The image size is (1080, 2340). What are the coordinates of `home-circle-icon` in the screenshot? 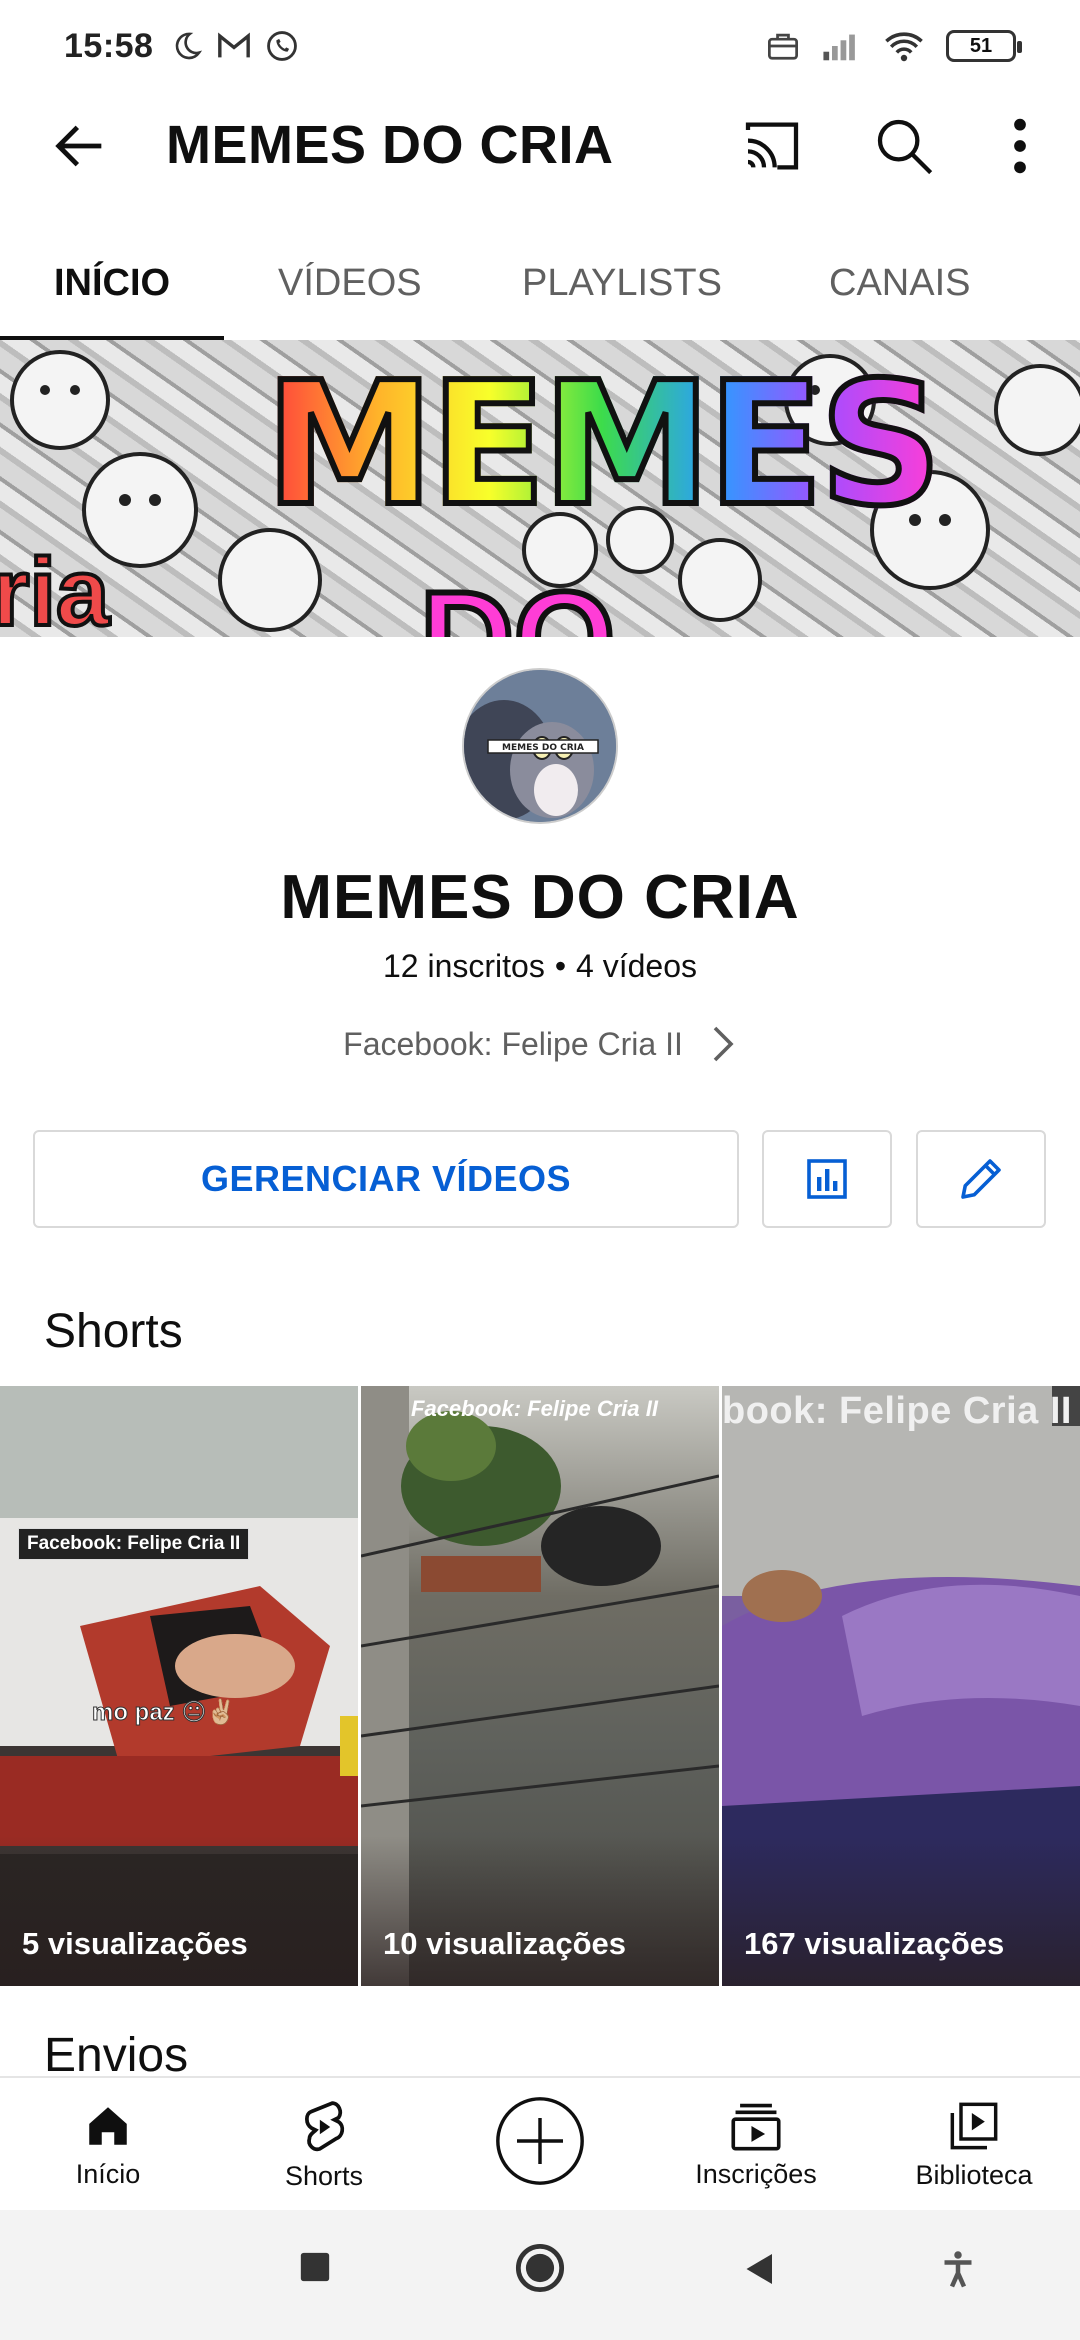 It's located at (540, 2268).